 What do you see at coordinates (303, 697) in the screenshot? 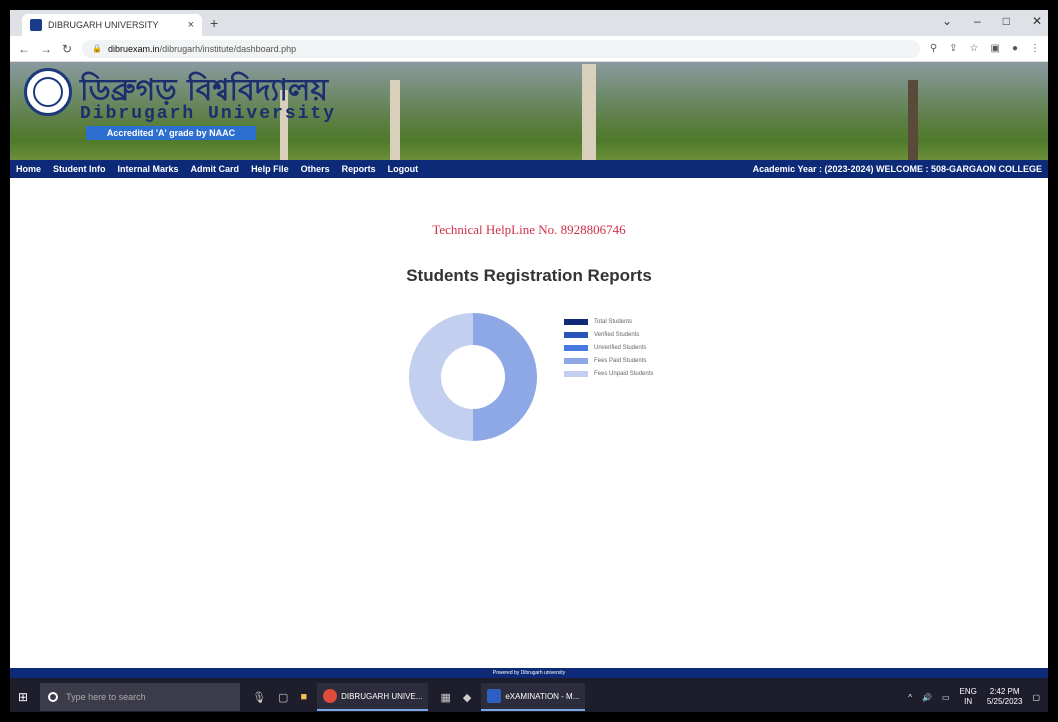
I see `file-explorer-icon: ■` at bounding box center [303, 697].